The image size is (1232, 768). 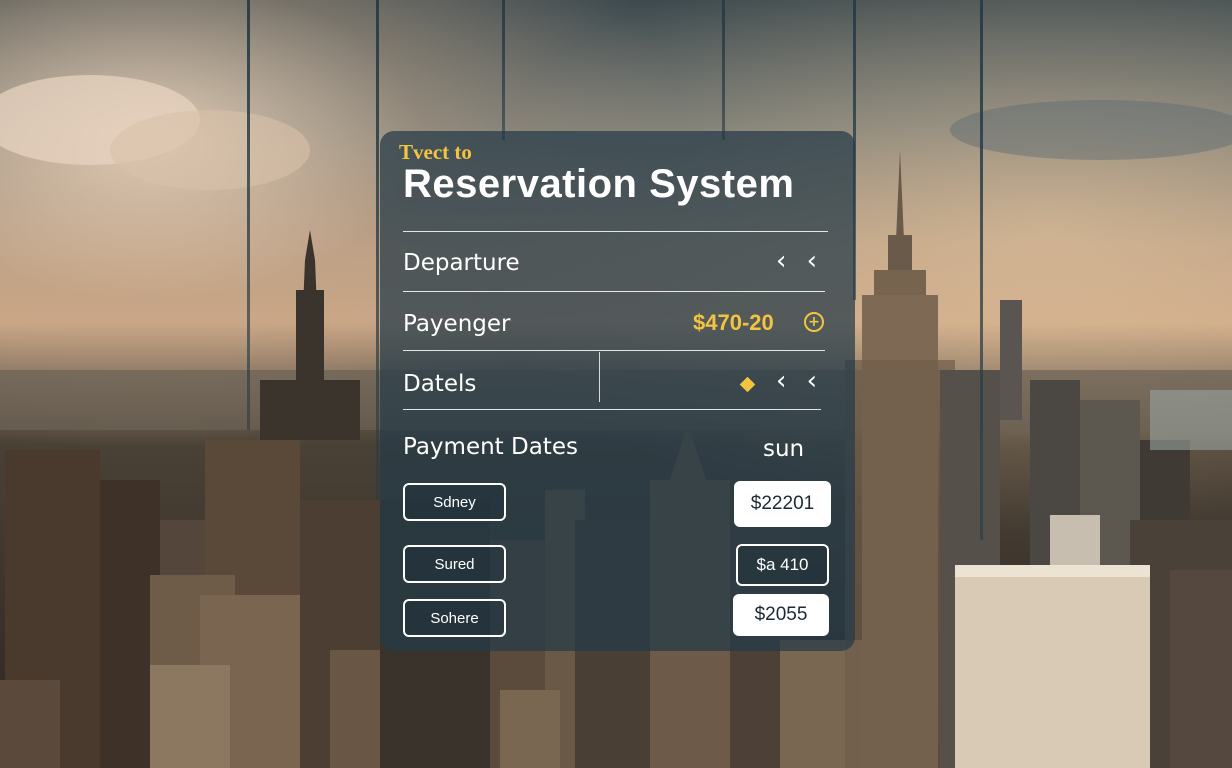 I want to click on plus-circle-icon: +, so click(x=814, y=322).